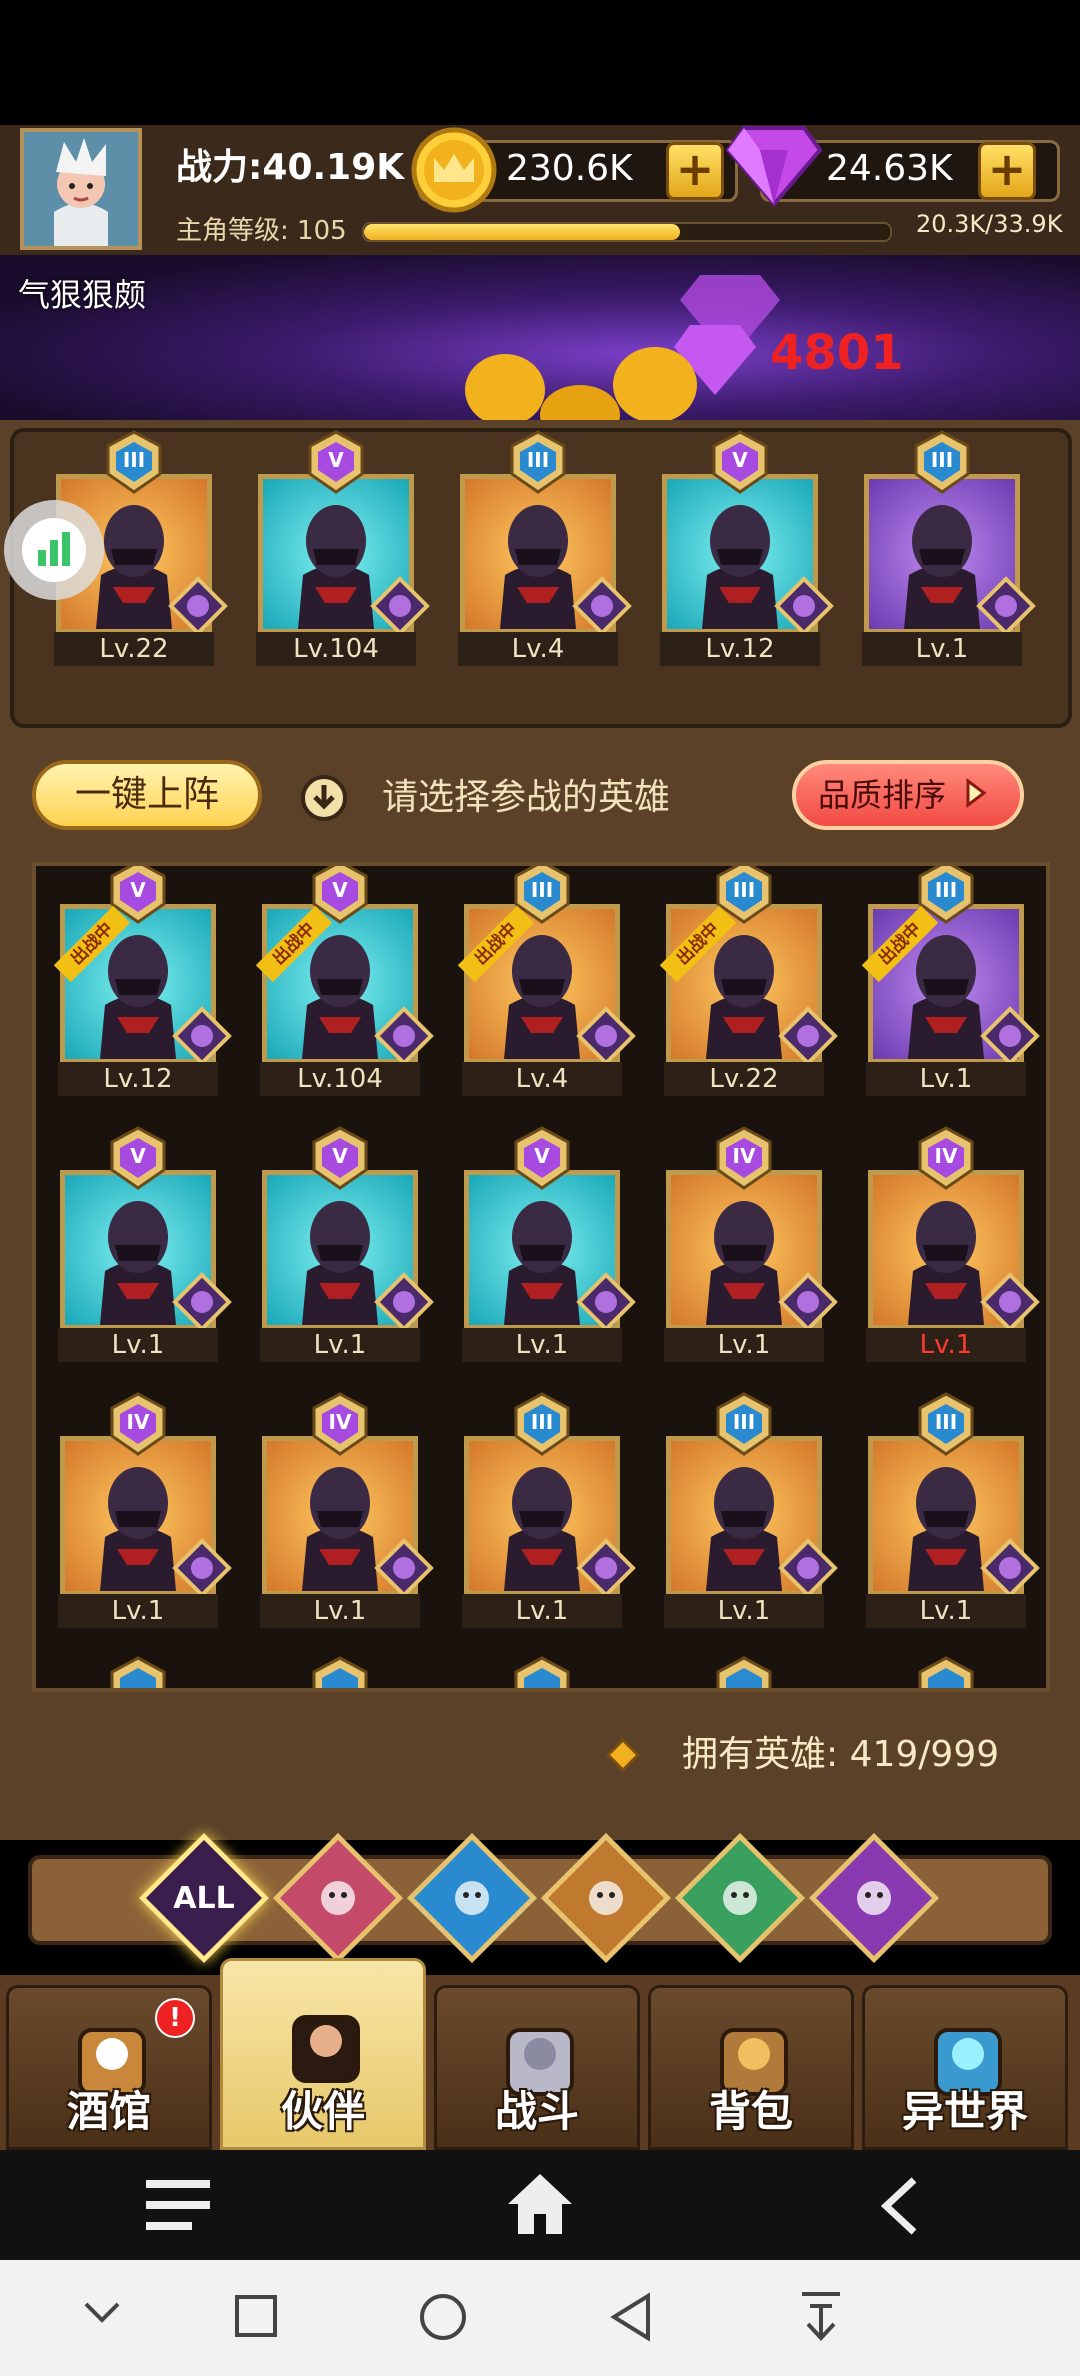 This screenshot has height=2376, width=1080. I want to click on home-circle-icon, so click(443, 2319).